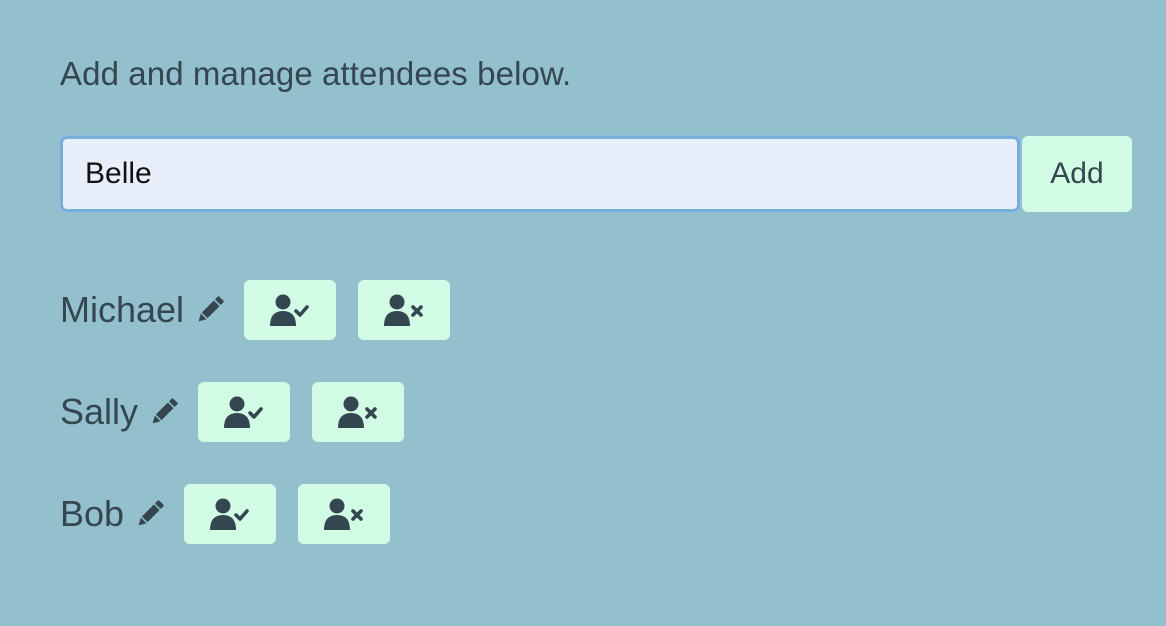  I want to click on attendee-name: Michael, so click(122, 309).